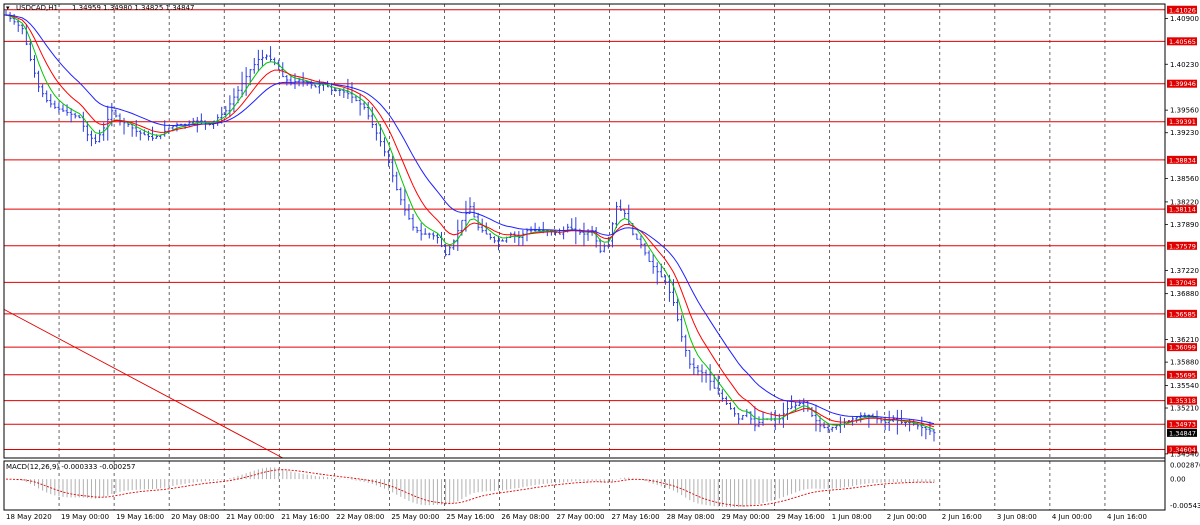  Describe the element at coordinates (907, 517) in the screenshot. I see `x-tick-label: 2 Jun 00:00` at that location.